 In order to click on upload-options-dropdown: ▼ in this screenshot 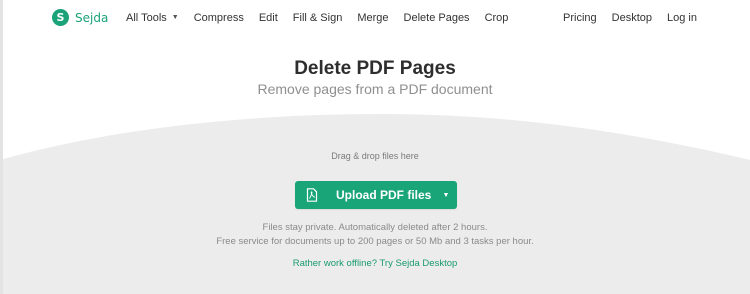, I will do `click(446, 195)`.